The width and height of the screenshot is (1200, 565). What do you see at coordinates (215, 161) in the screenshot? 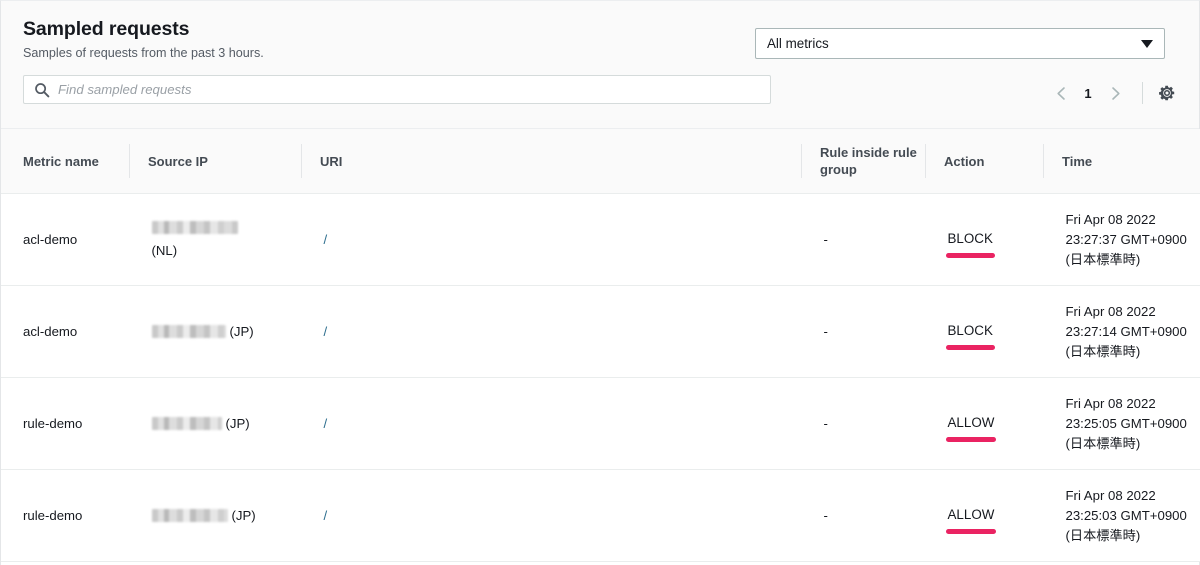
I see `column-header-source-ip: Source IP` at bounding box center [215, 161].